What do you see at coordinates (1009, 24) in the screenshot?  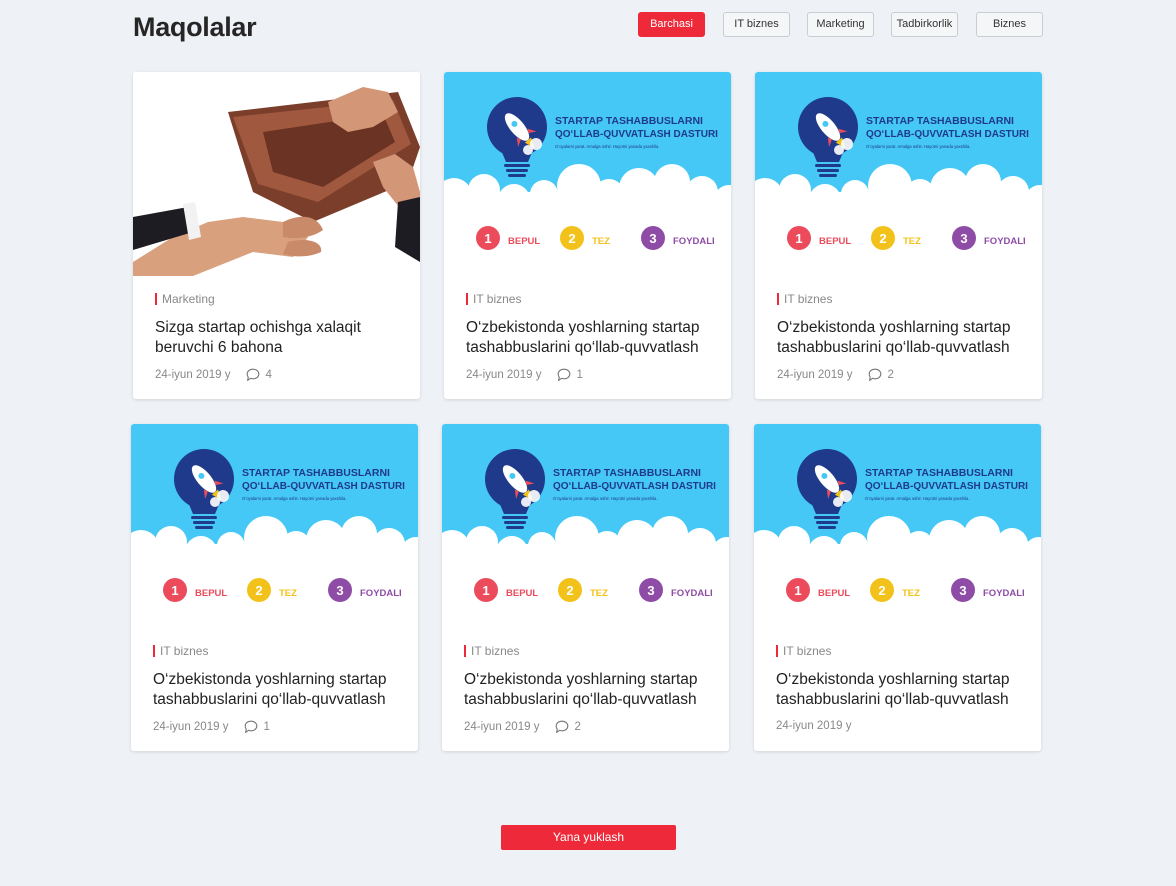 I see `filter-biznes: Biznes` at bounding box center [1009, 24].